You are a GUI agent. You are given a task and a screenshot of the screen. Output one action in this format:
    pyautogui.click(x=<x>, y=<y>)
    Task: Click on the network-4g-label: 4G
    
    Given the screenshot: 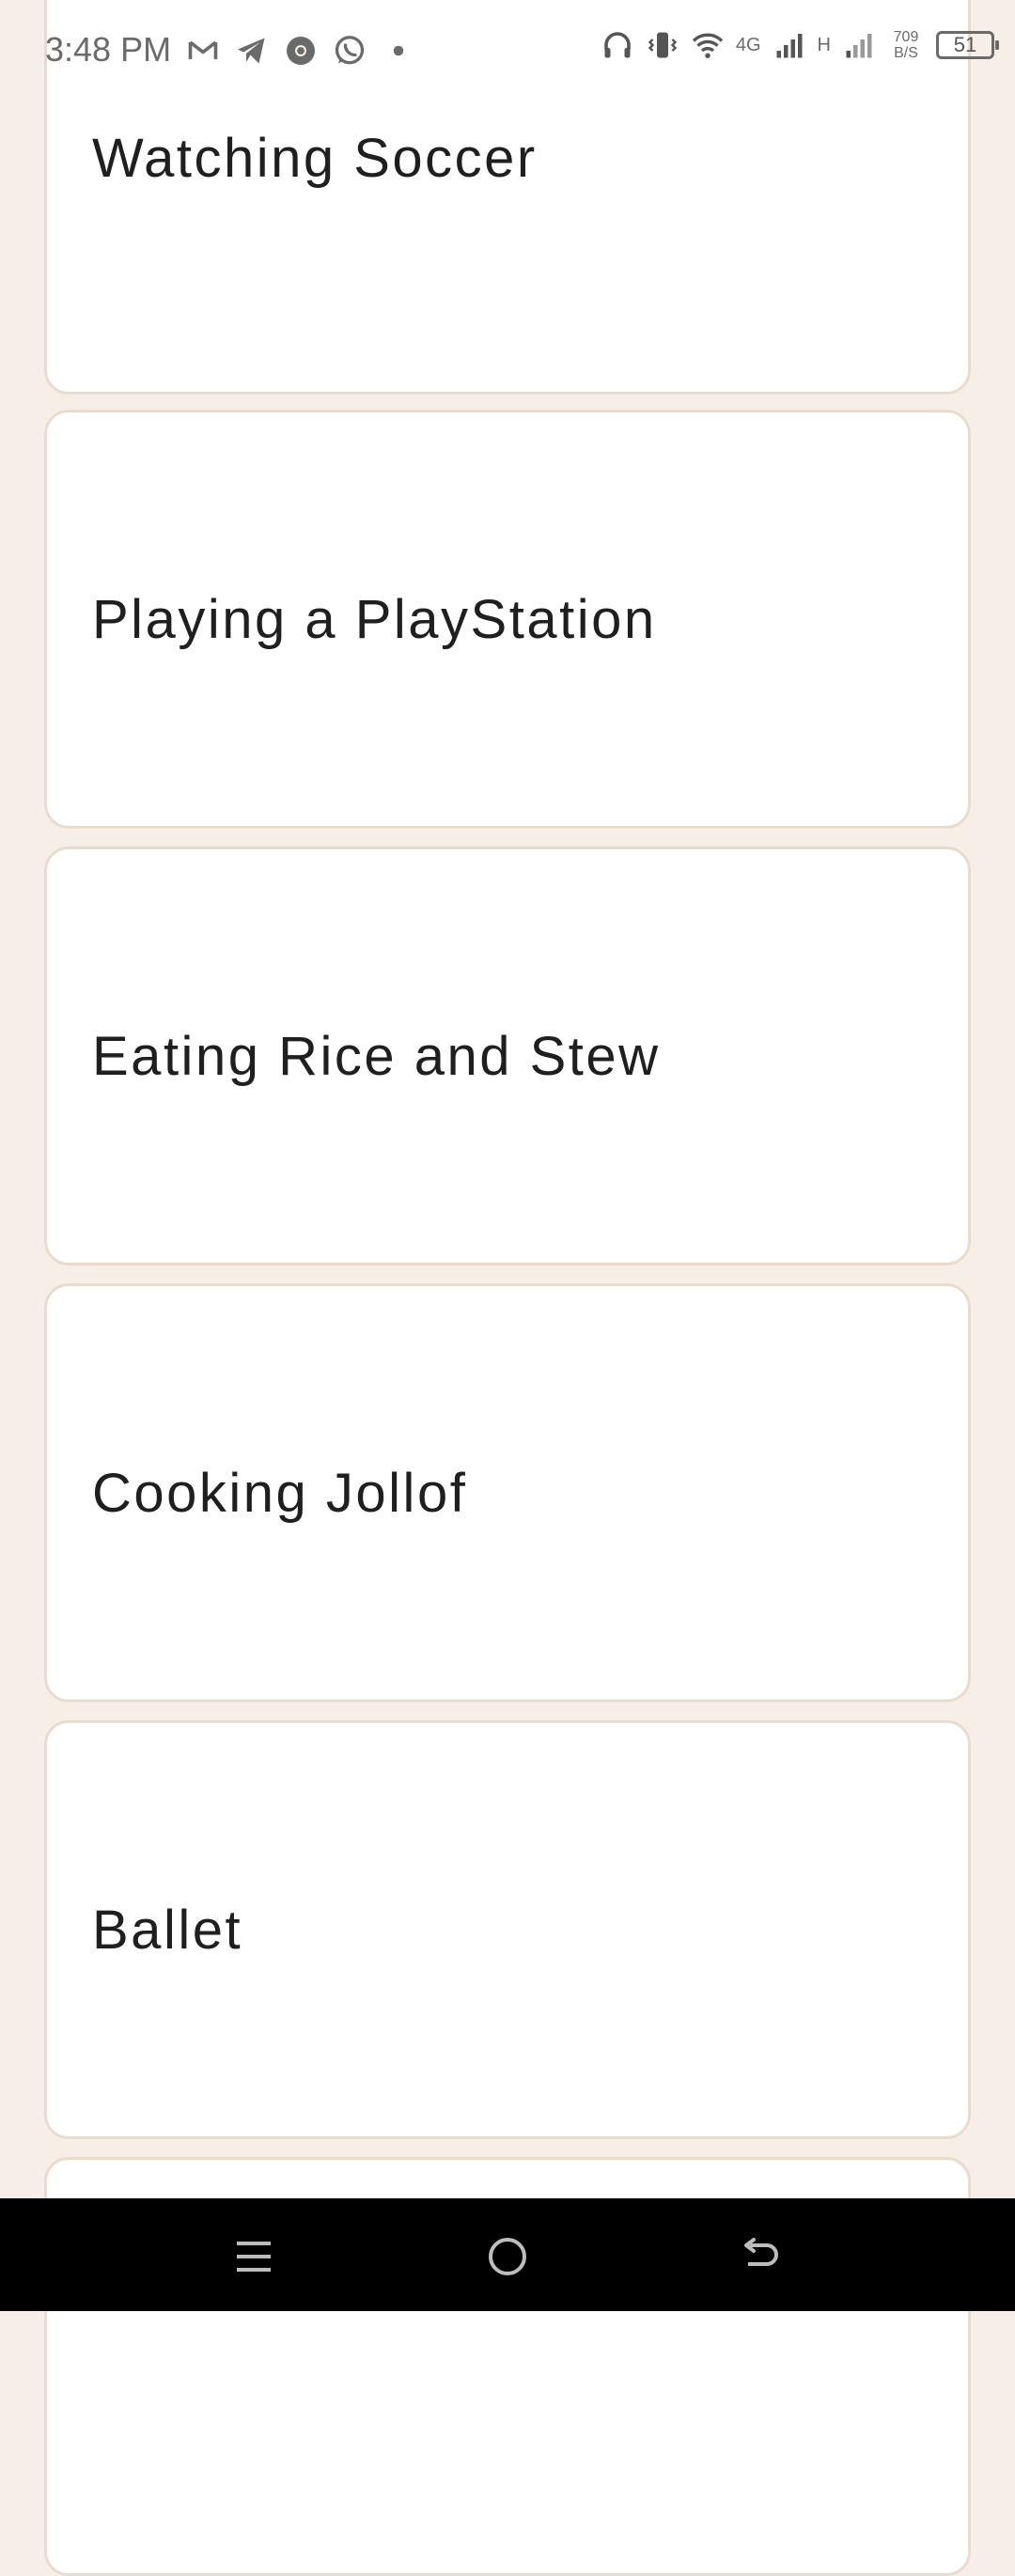 What is the action you would take?
    pyautogui.click(x=748, y=45)
    